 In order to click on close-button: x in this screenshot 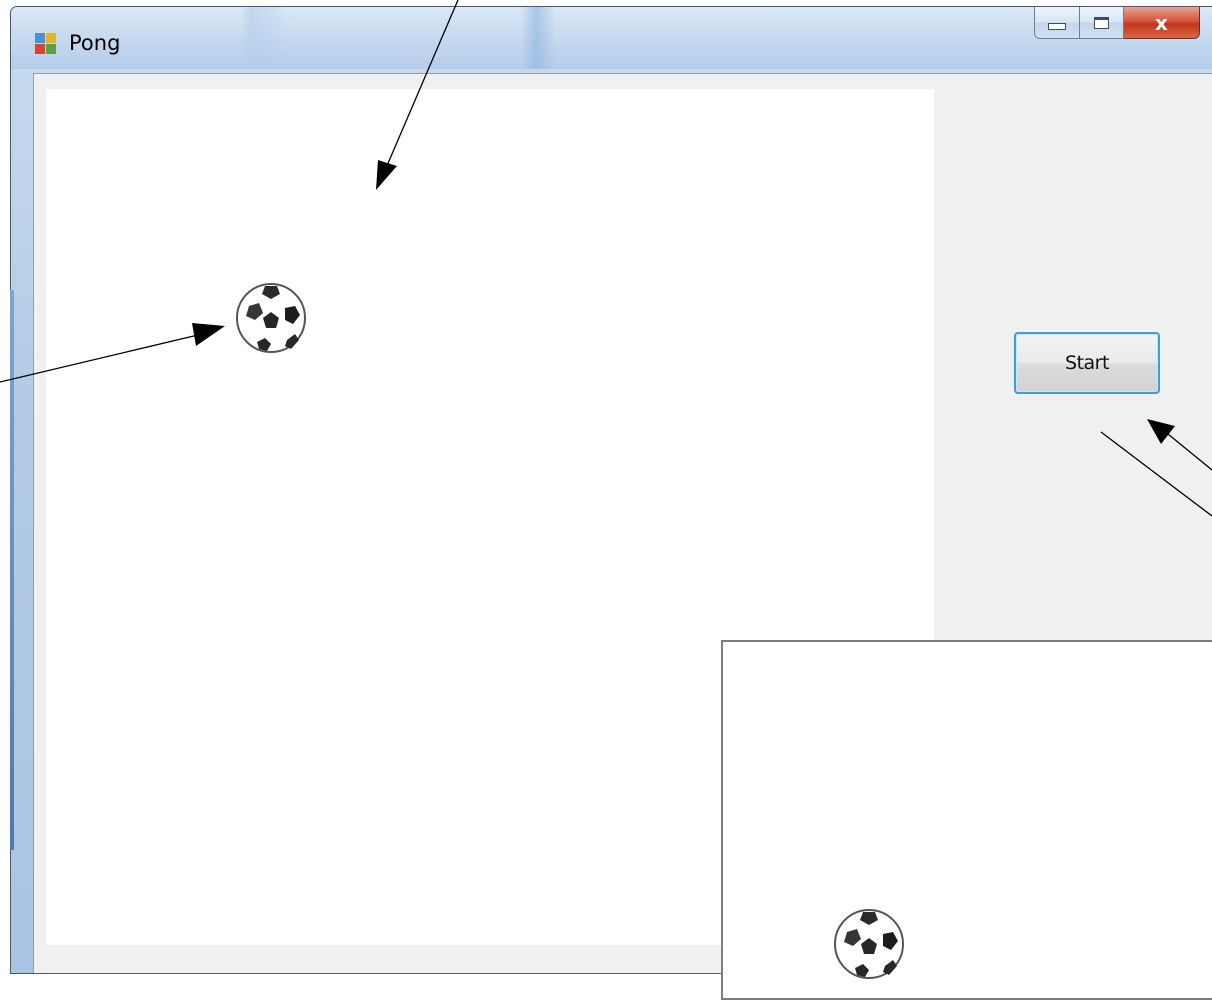, I will do `click(1162, 23)`.